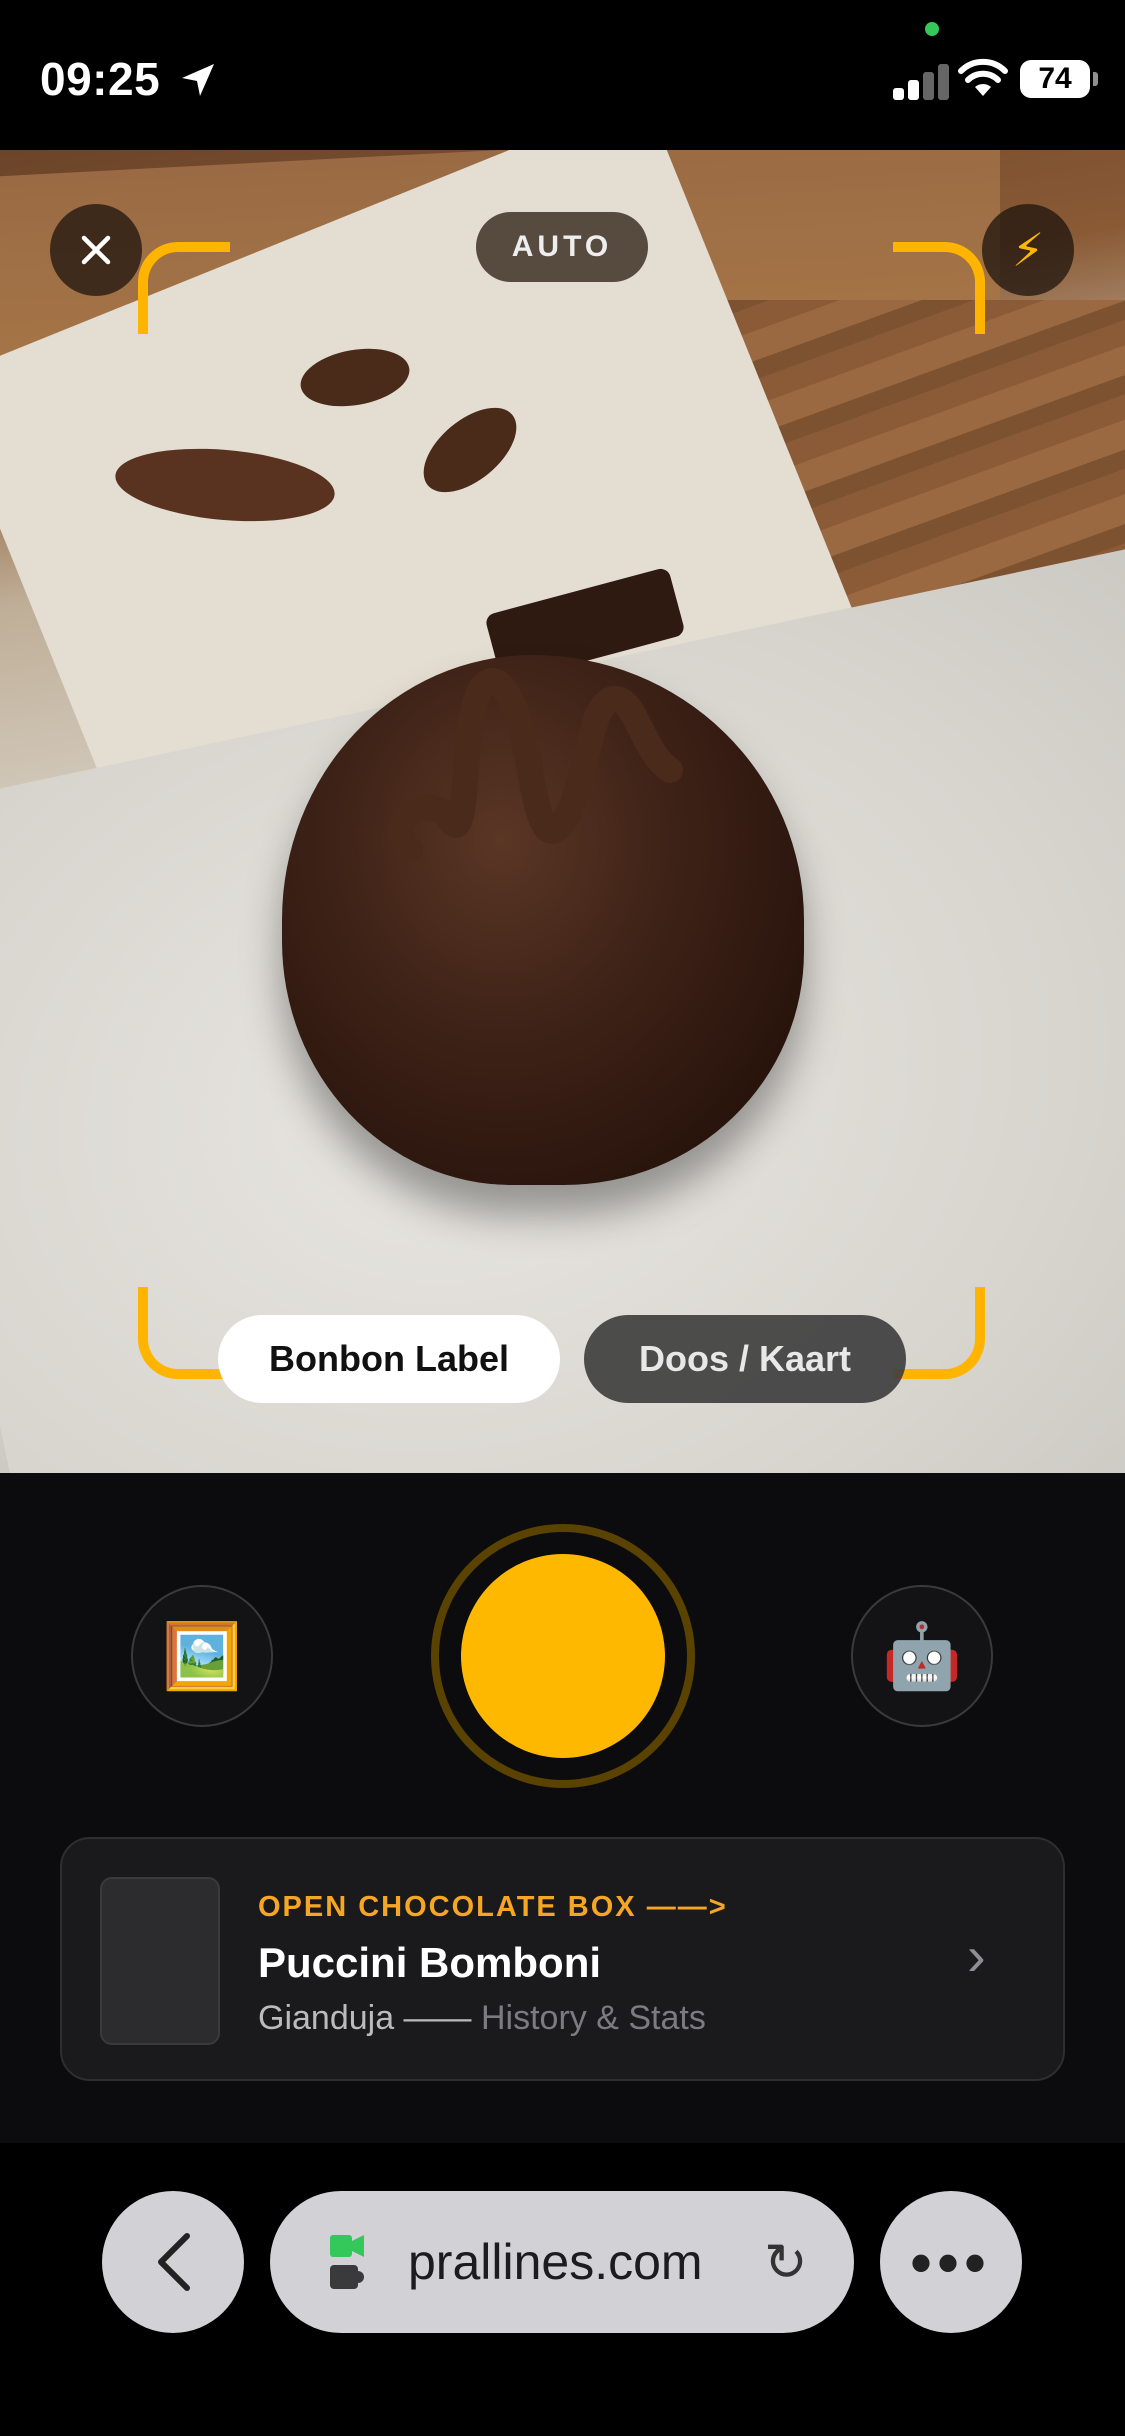 The height and width of the screenshot is (2436, 1125). What do you see at coordinates (562, 75) in the screenshot?
I see `status-bar: 09:25 74` at bounding box center [562, 75].